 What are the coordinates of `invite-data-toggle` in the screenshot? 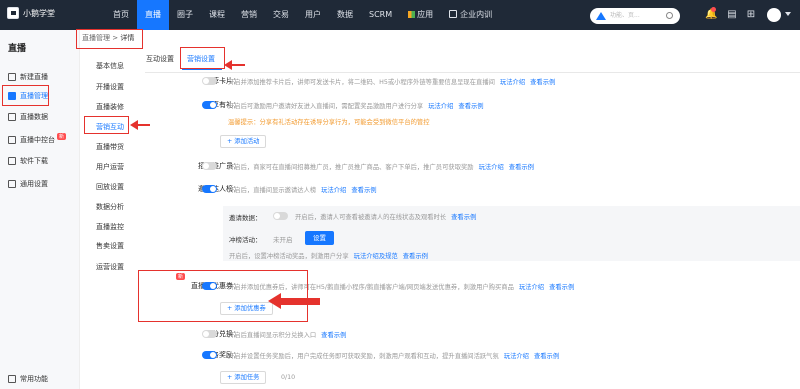 It's located at (280, 216).